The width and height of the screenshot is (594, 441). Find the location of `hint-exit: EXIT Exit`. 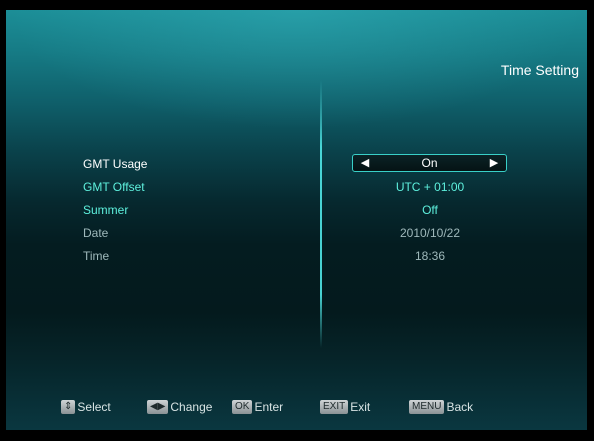

hint-exit: EXIT Exit is located at coordinates (345, 406).